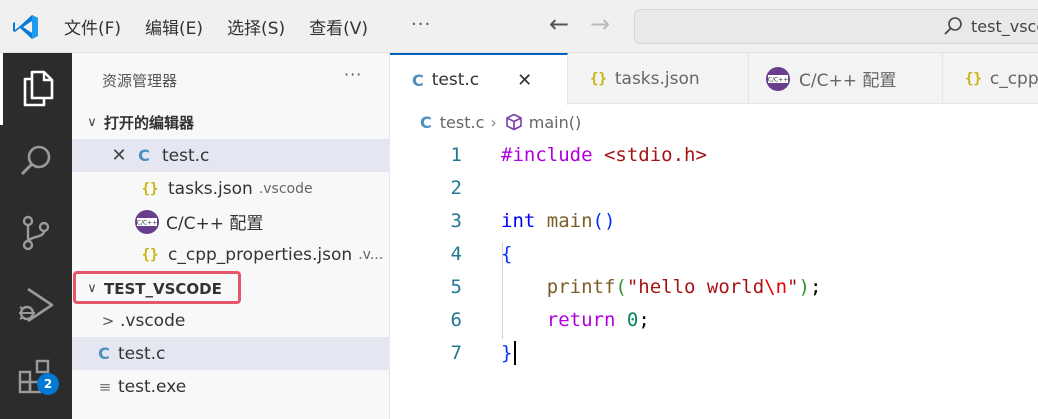 Image resolution: width=1038 pixels, height=419 pixels. I want to click on file-item: ≡ test.exe, so click(231, 386).